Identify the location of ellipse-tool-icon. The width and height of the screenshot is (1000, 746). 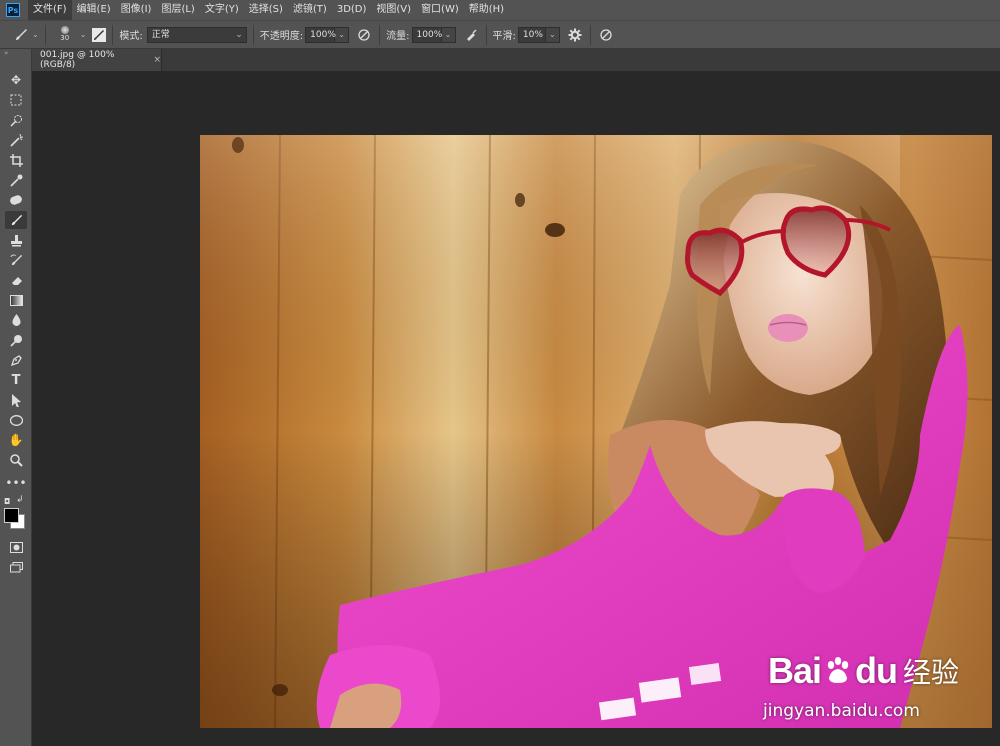
(16, 420).